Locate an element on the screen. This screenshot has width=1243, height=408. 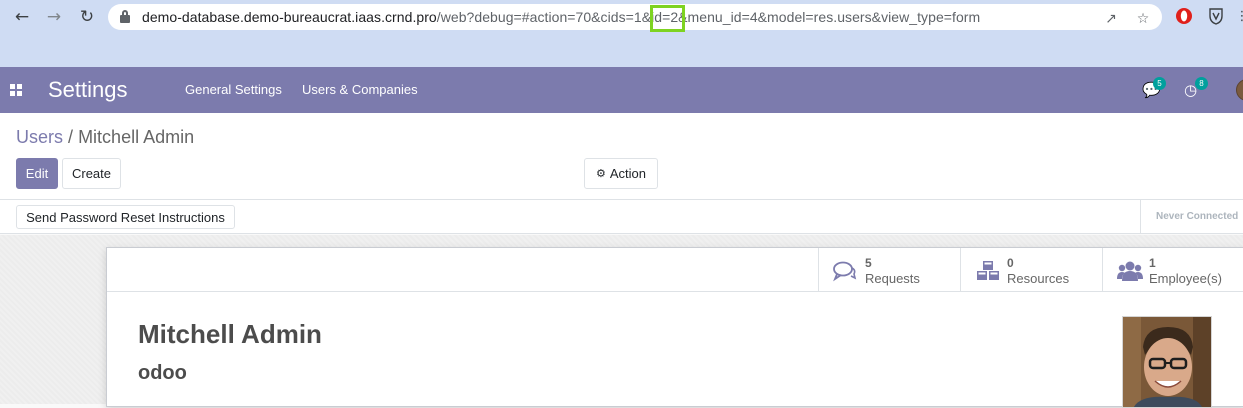
bookmark-star-icon: ☆ is located at coordinates (1143, 19).